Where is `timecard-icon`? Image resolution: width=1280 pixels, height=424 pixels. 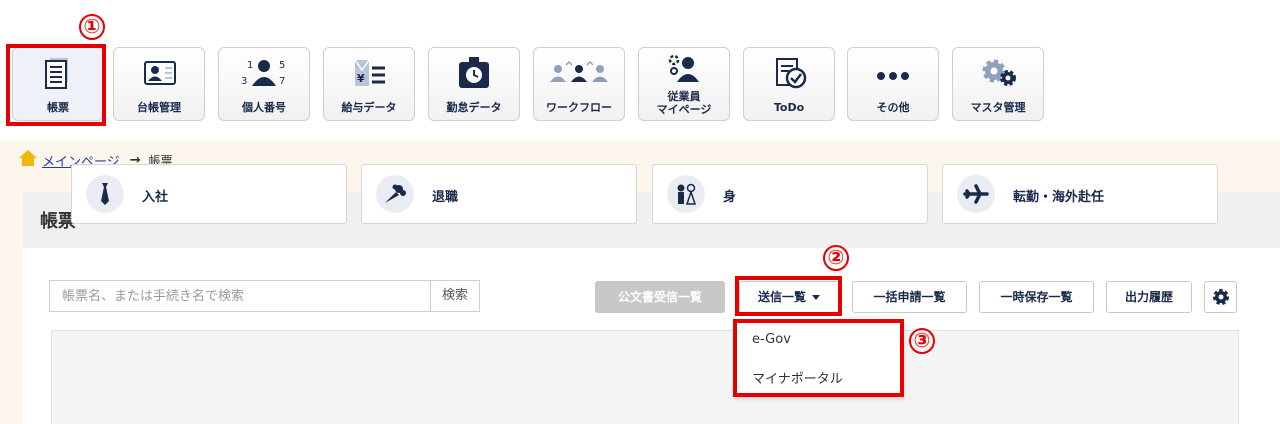 timecard-icon is located at coordinates (474, 73).